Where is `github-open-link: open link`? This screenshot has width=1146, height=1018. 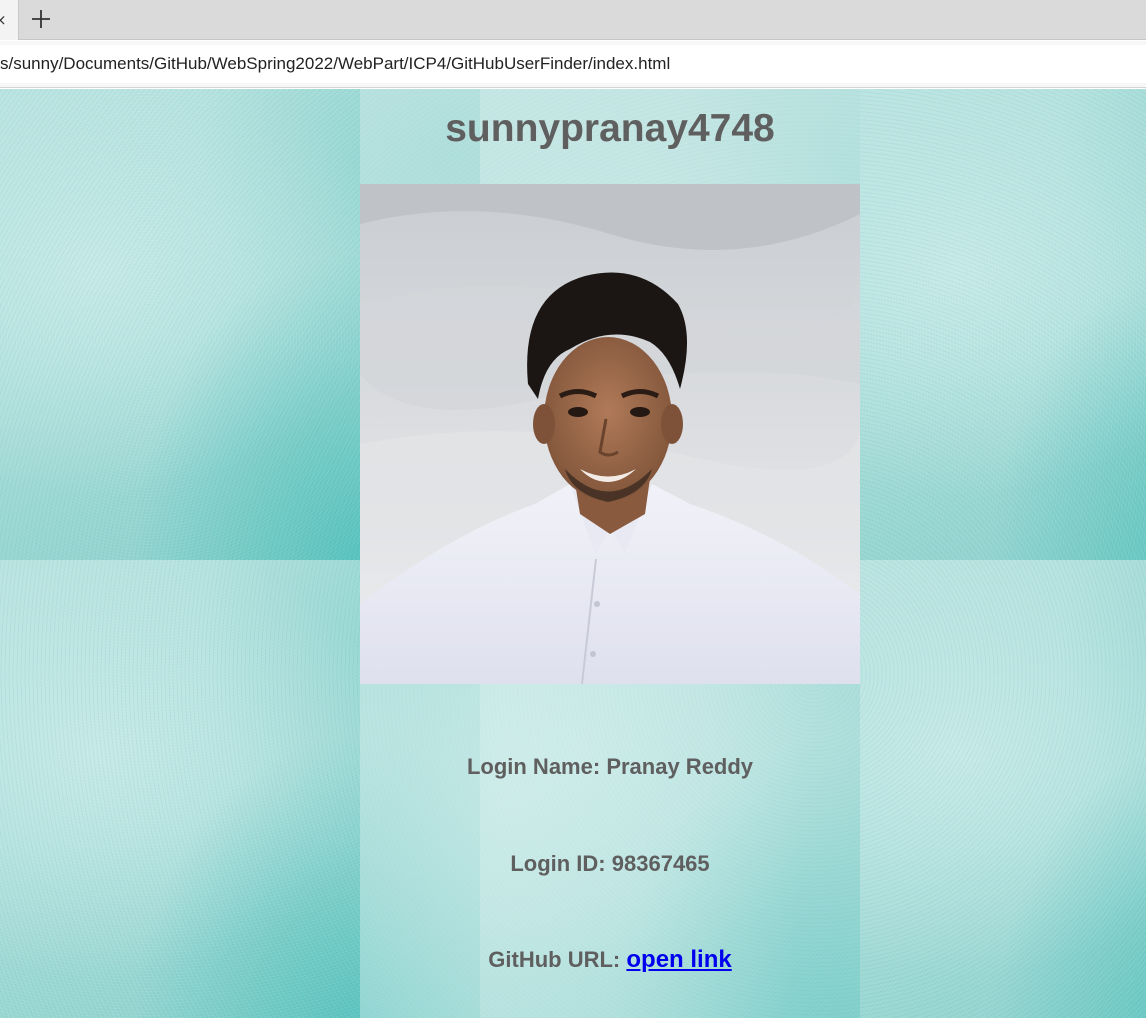
github-open-link: open link is located at coordinates (678, 959).